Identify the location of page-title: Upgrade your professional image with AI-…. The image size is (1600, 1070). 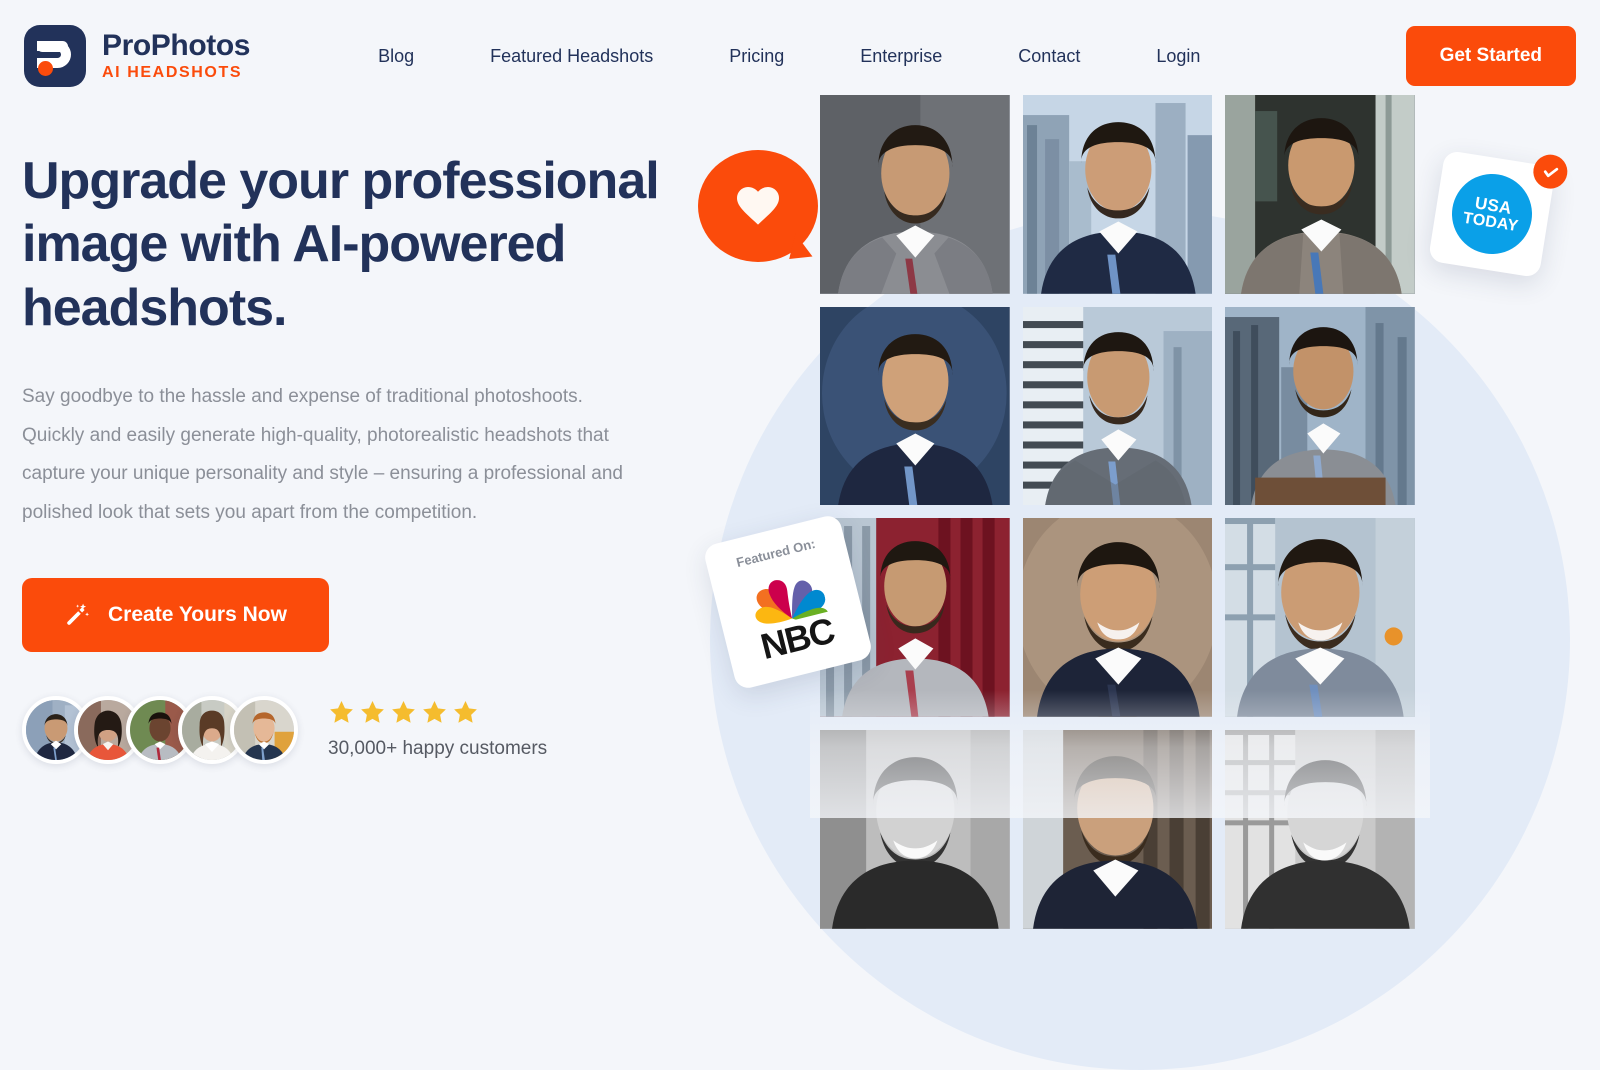
(341, 244).